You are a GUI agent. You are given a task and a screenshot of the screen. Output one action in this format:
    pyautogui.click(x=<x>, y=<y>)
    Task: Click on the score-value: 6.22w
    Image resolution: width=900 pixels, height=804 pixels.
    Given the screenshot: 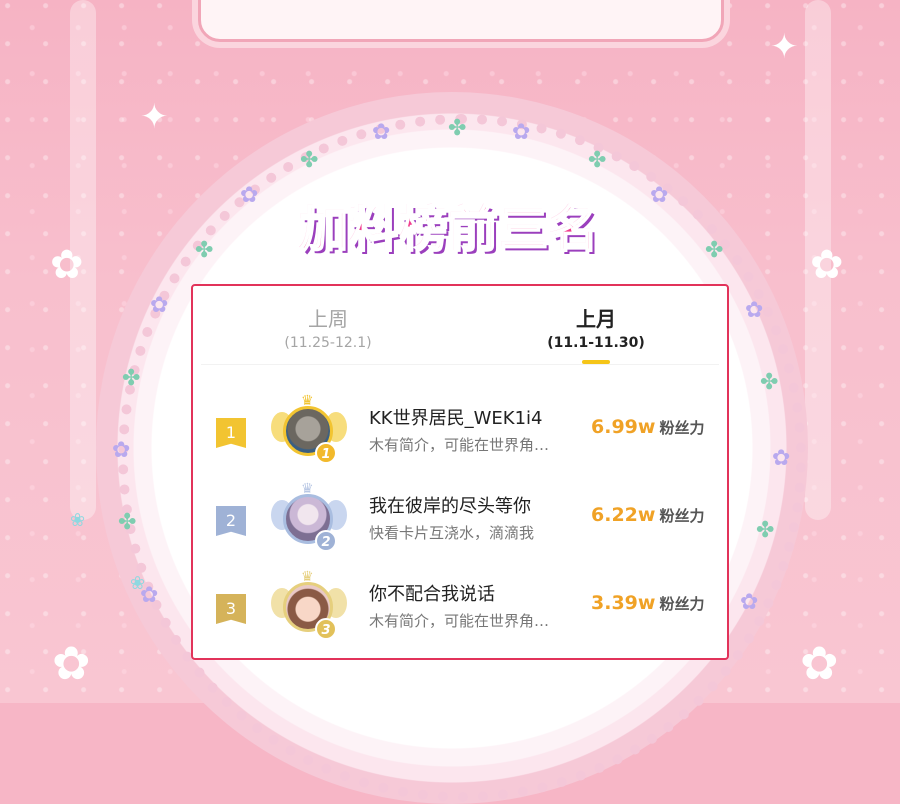 What is the action you would take?
    pyautogui.click(x=623, y=515)
    